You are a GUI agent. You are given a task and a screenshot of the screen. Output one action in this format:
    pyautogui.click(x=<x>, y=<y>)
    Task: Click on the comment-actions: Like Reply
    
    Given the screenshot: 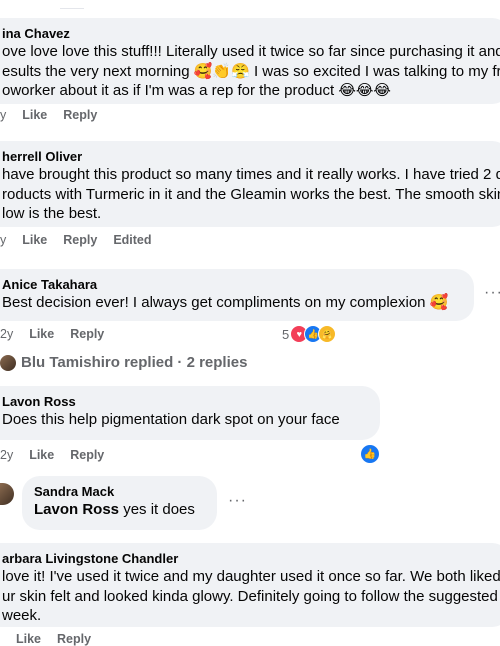 What is the action you would take?
    pyautogui.click(x=45, y=639)
    